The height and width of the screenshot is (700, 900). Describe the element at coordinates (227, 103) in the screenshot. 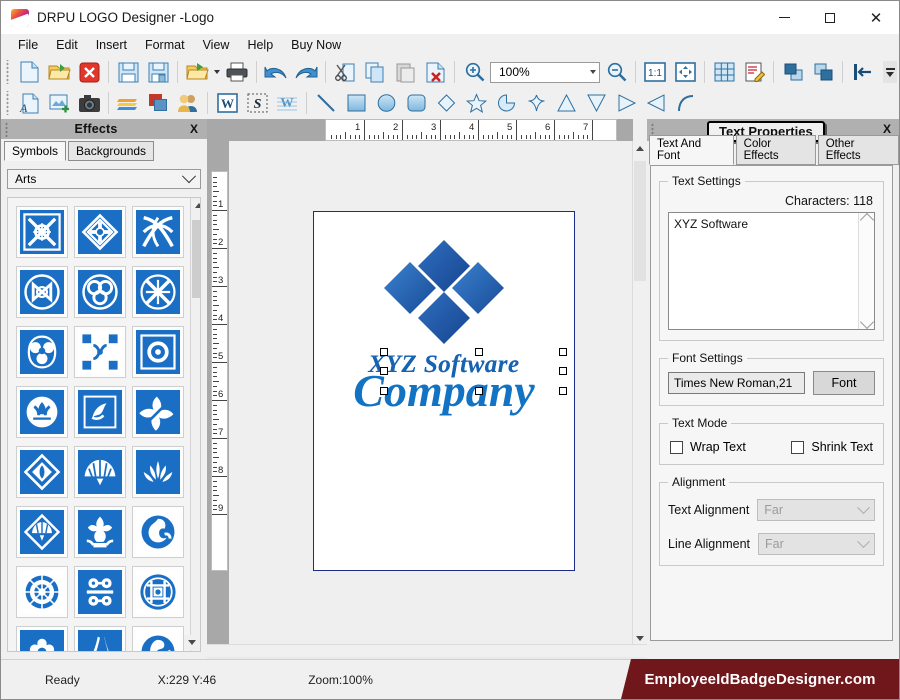

I see `insert-word-art-icon: W` at that location.